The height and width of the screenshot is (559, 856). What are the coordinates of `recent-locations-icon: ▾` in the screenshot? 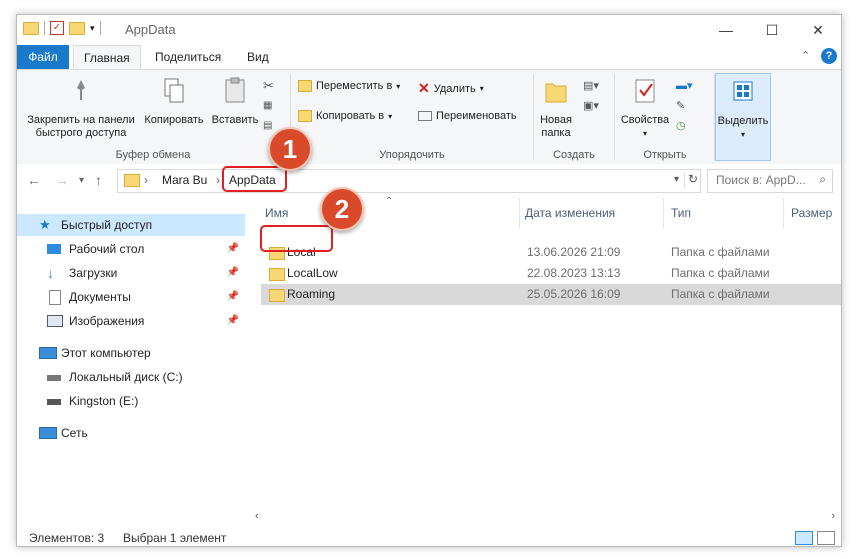 It's located at (81, 180).